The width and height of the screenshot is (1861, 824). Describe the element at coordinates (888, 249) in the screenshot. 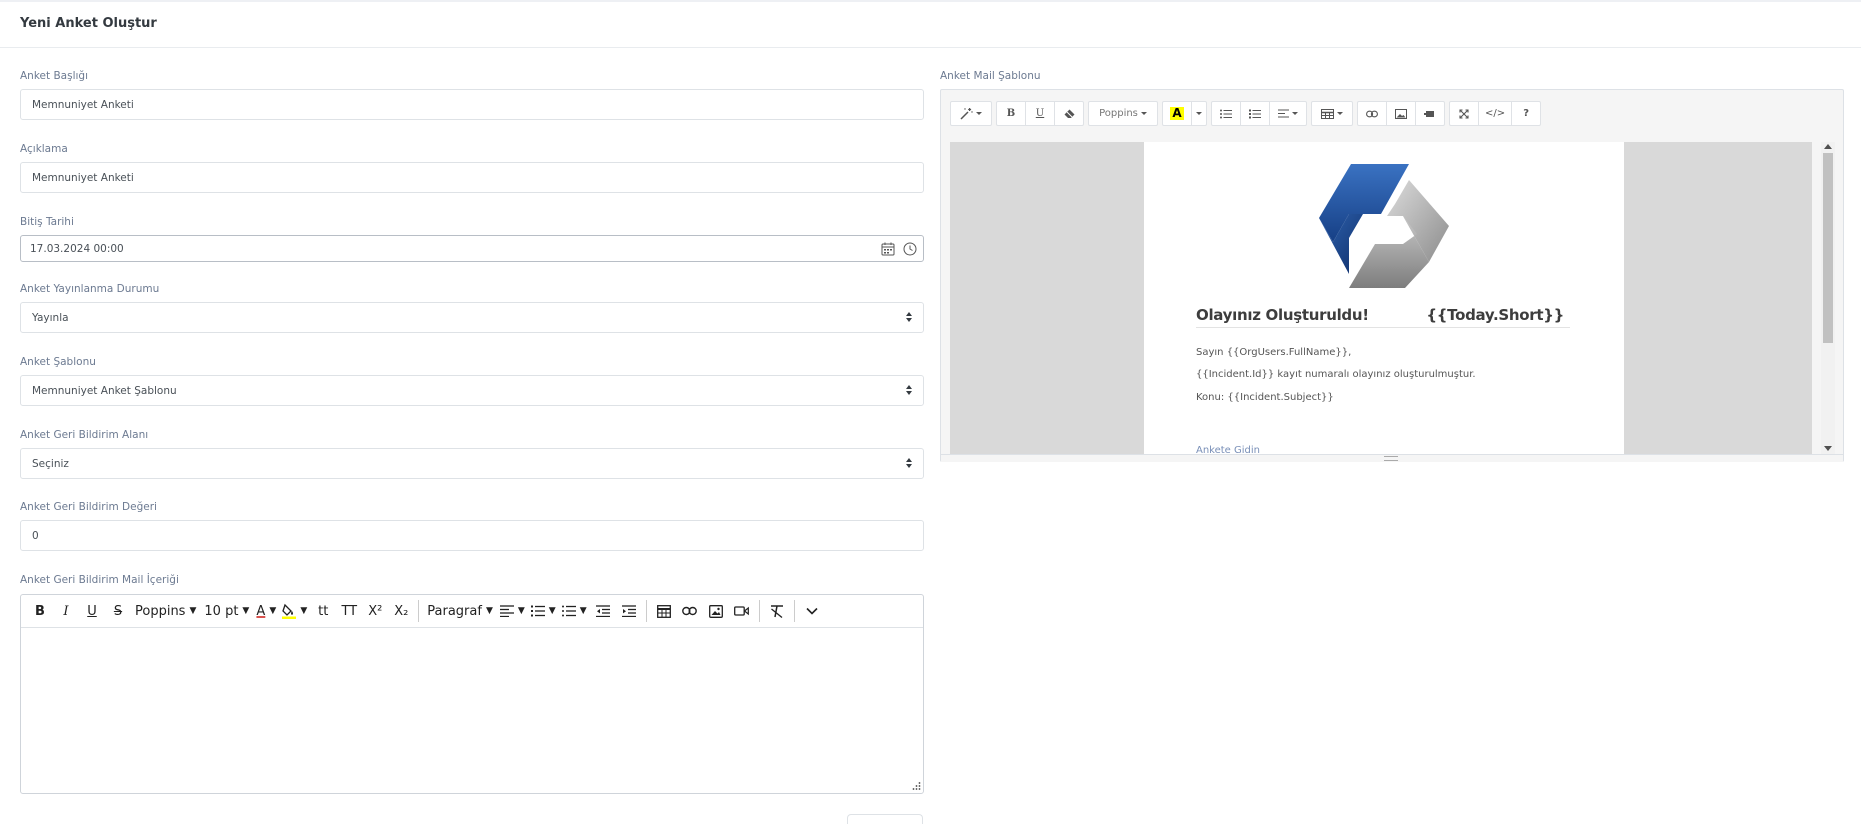

I see `calendar-icon` at that location.